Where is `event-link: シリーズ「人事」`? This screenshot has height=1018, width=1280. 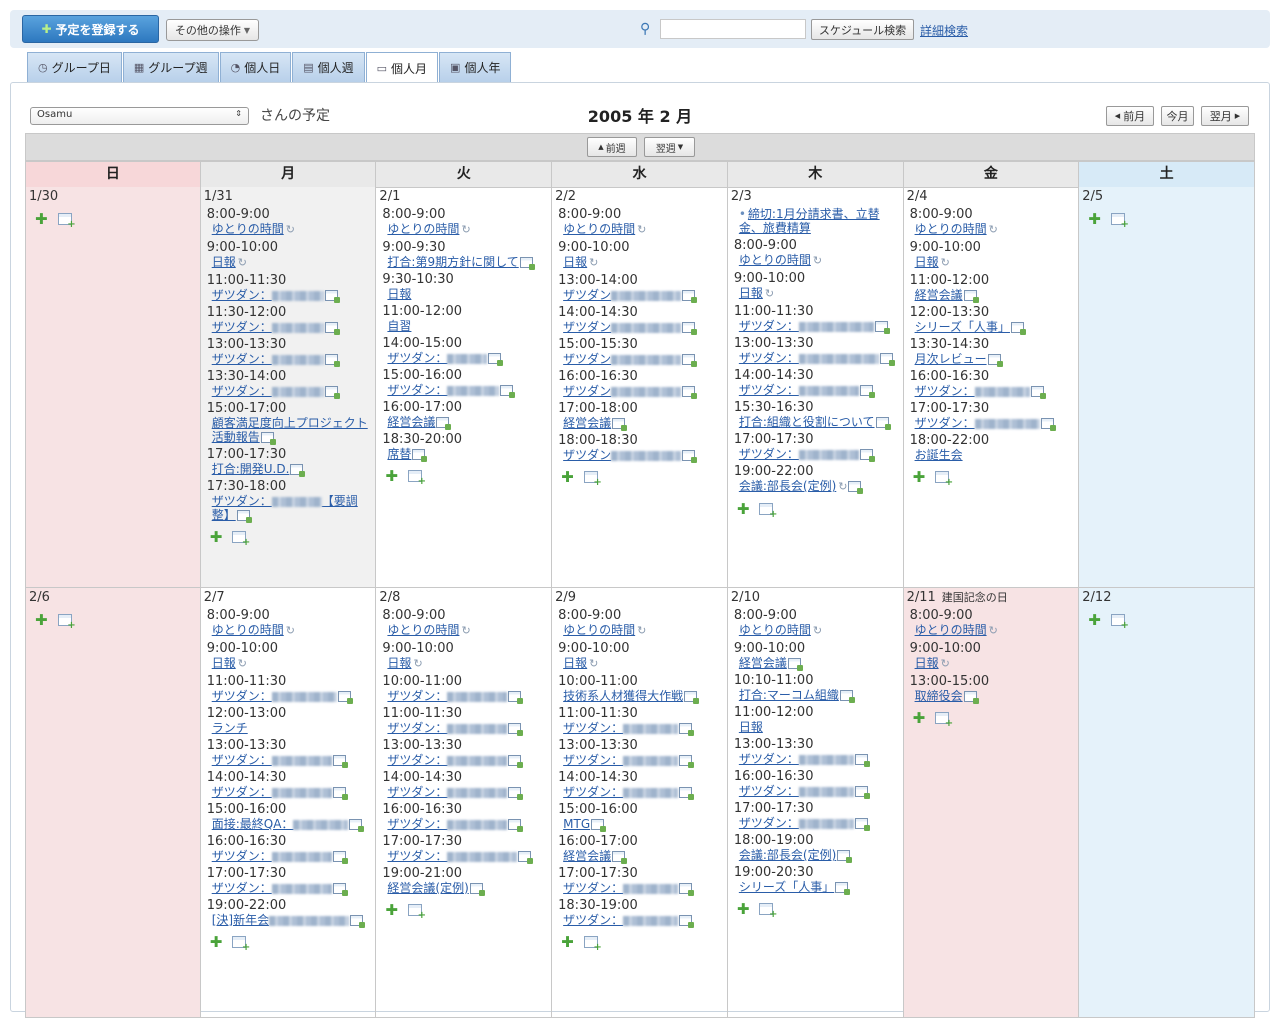
event-link: シリーズ「人事」 is located at coordinates (815, 887).